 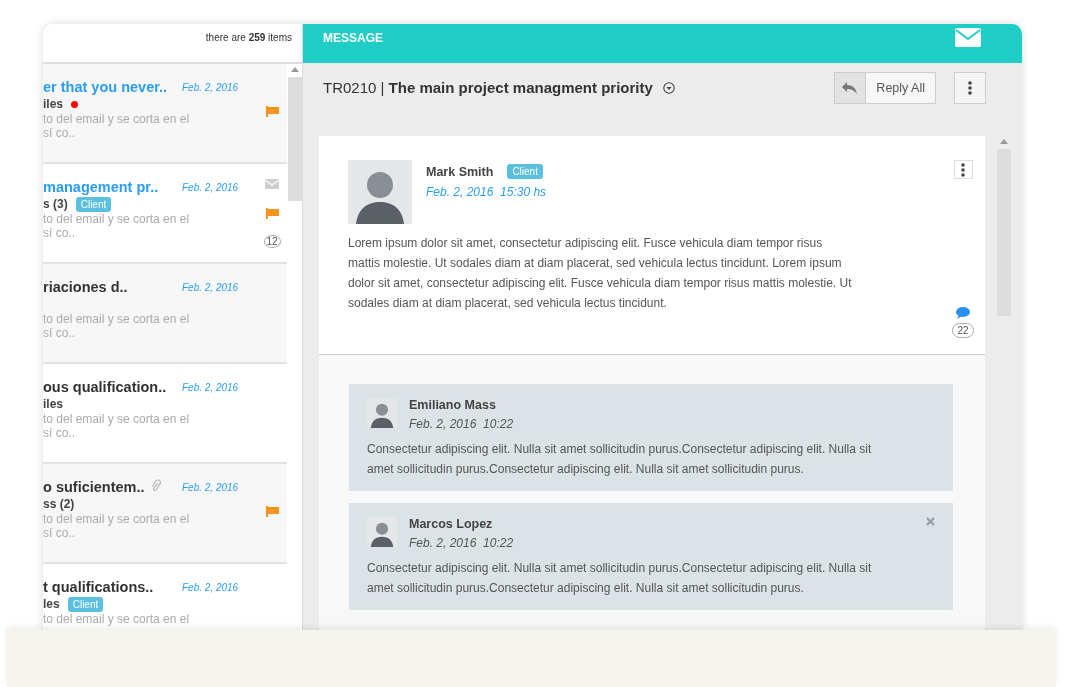 I want to click on reply-icon, so click(x=850, y=87).